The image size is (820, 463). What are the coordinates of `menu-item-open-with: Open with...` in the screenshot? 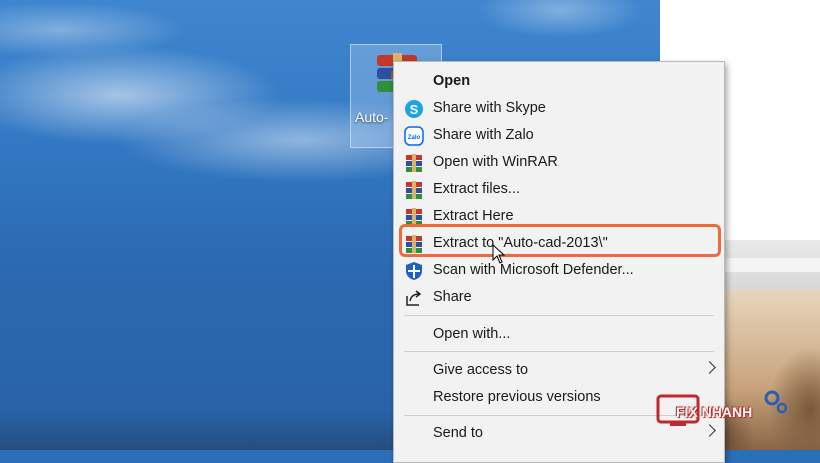 It's located at (559, 334).